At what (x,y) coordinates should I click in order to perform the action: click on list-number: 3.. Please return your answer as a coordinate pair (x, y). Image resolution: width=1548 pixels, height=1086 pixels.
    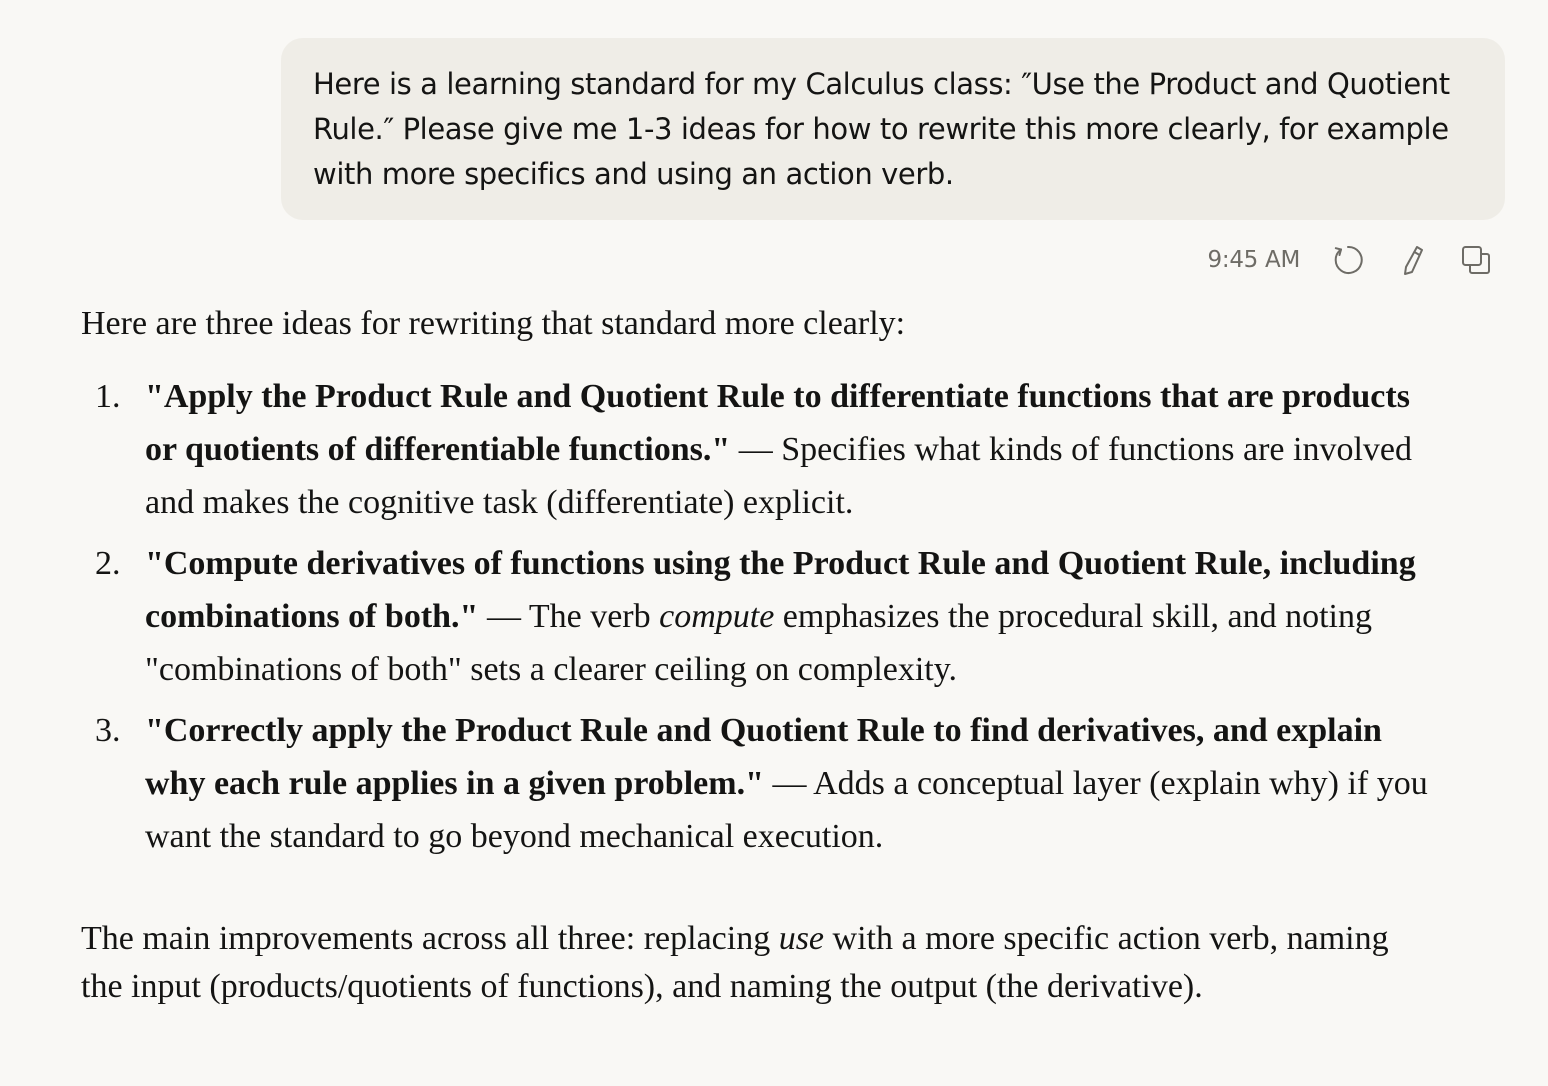
    Looking at the image, I should click on (108, 730).